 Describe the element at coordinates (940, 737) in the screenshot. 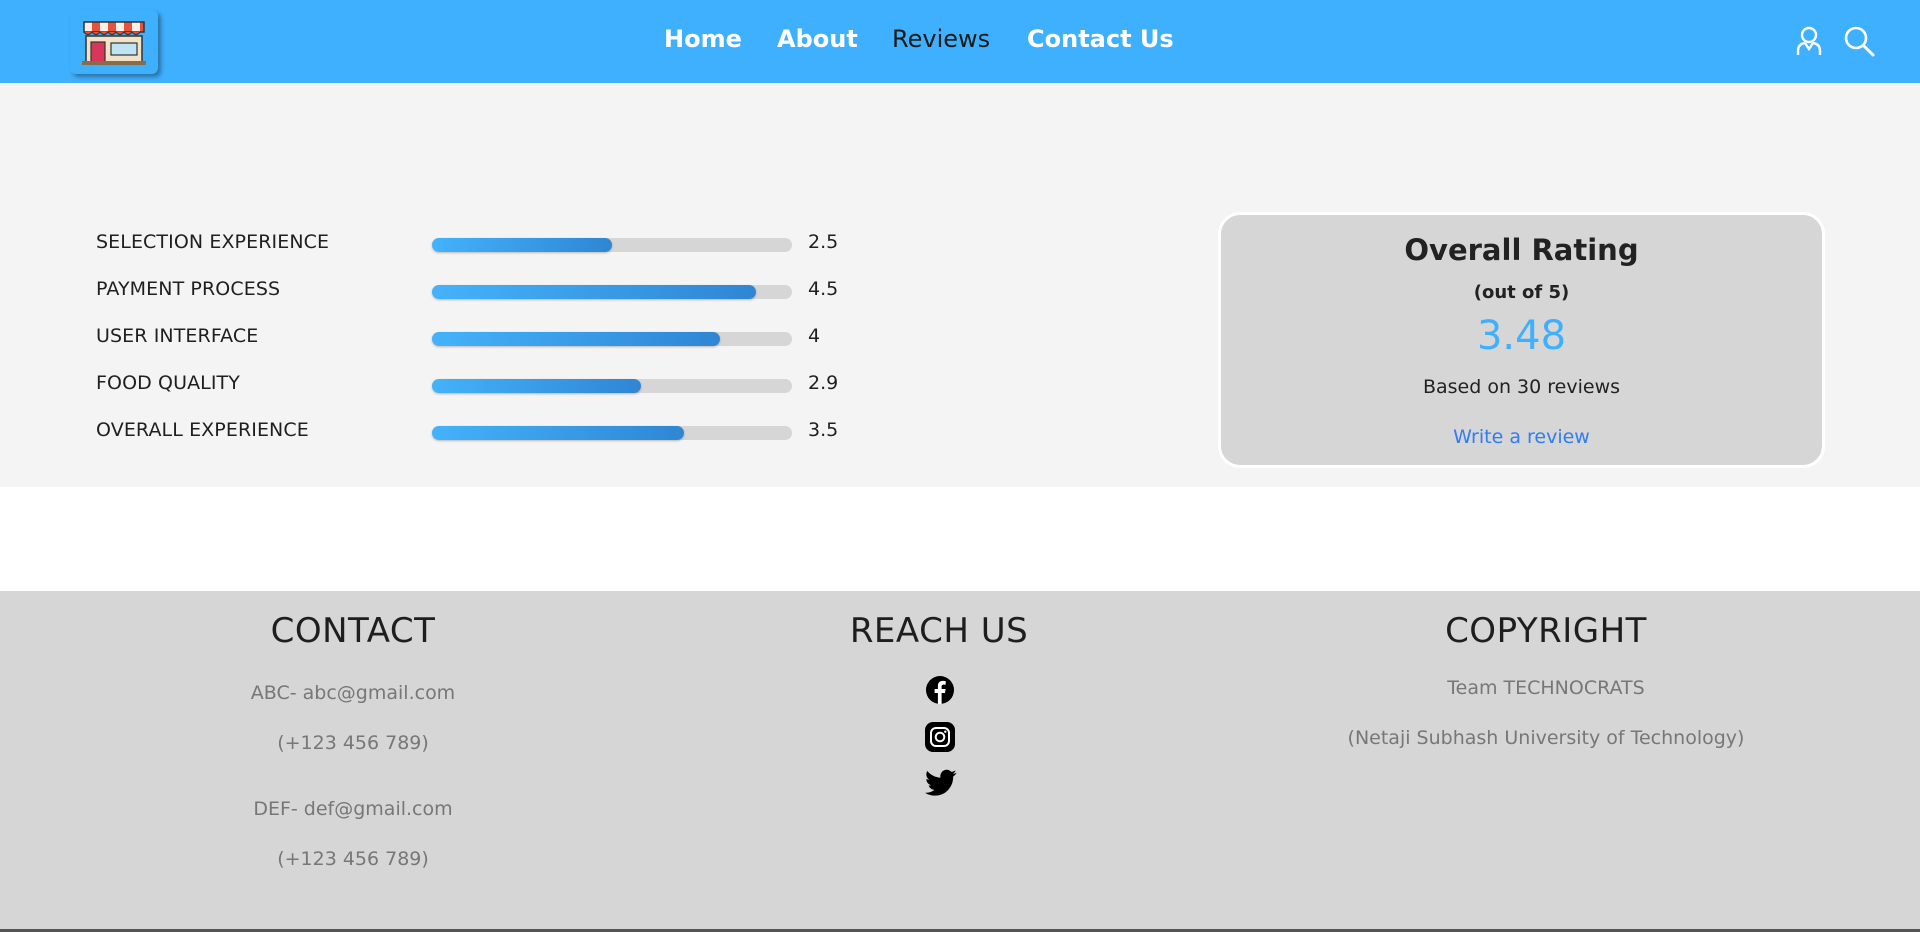

I see `instagram-icon` at that location.